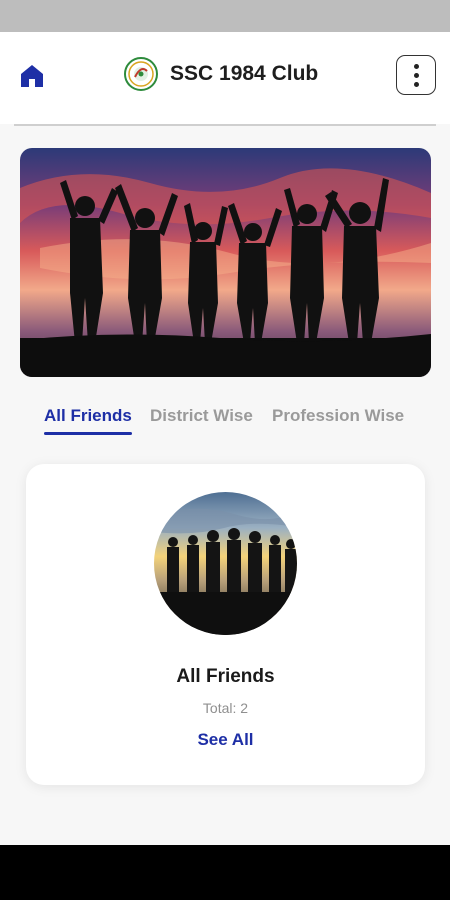 The image size is (450, 900). What do you see at coordinates (88, 416) in the screenshot?
I see `tab-all-friends: All Friends` at bounding box center [88, 416].